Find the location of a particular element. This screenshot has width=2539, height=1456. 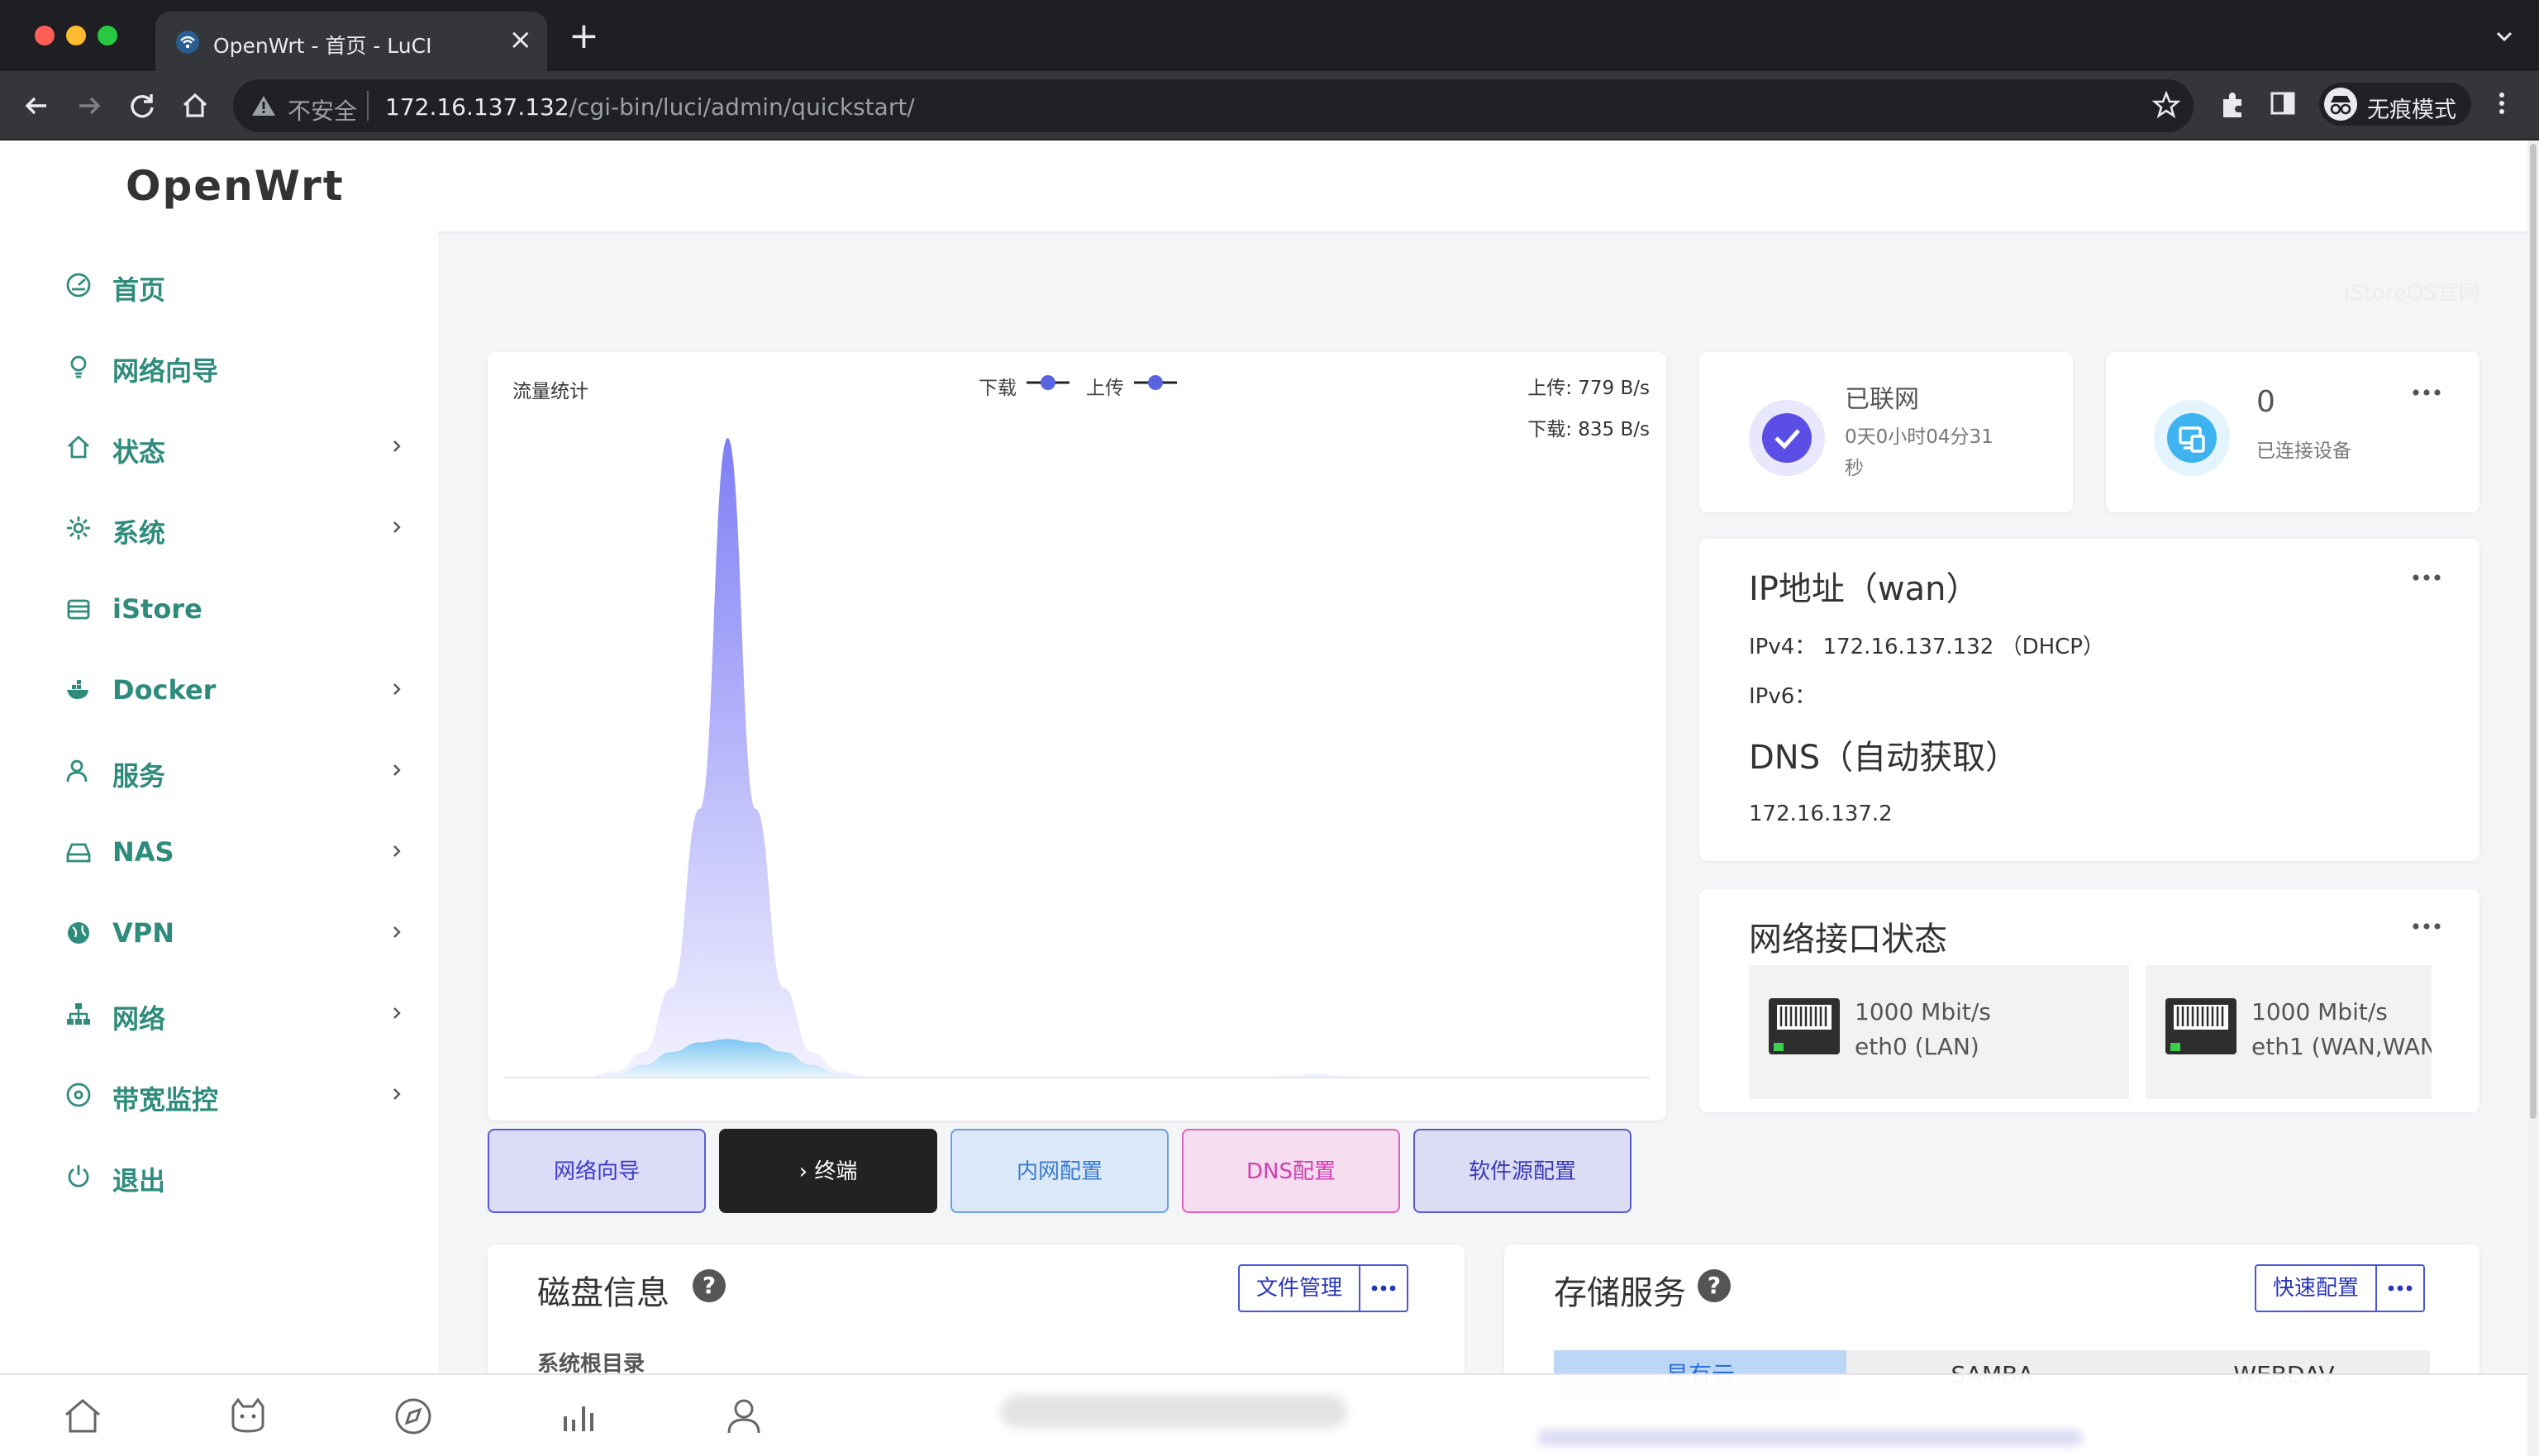

side-panel-icon is located at coordinates (2283, 103).